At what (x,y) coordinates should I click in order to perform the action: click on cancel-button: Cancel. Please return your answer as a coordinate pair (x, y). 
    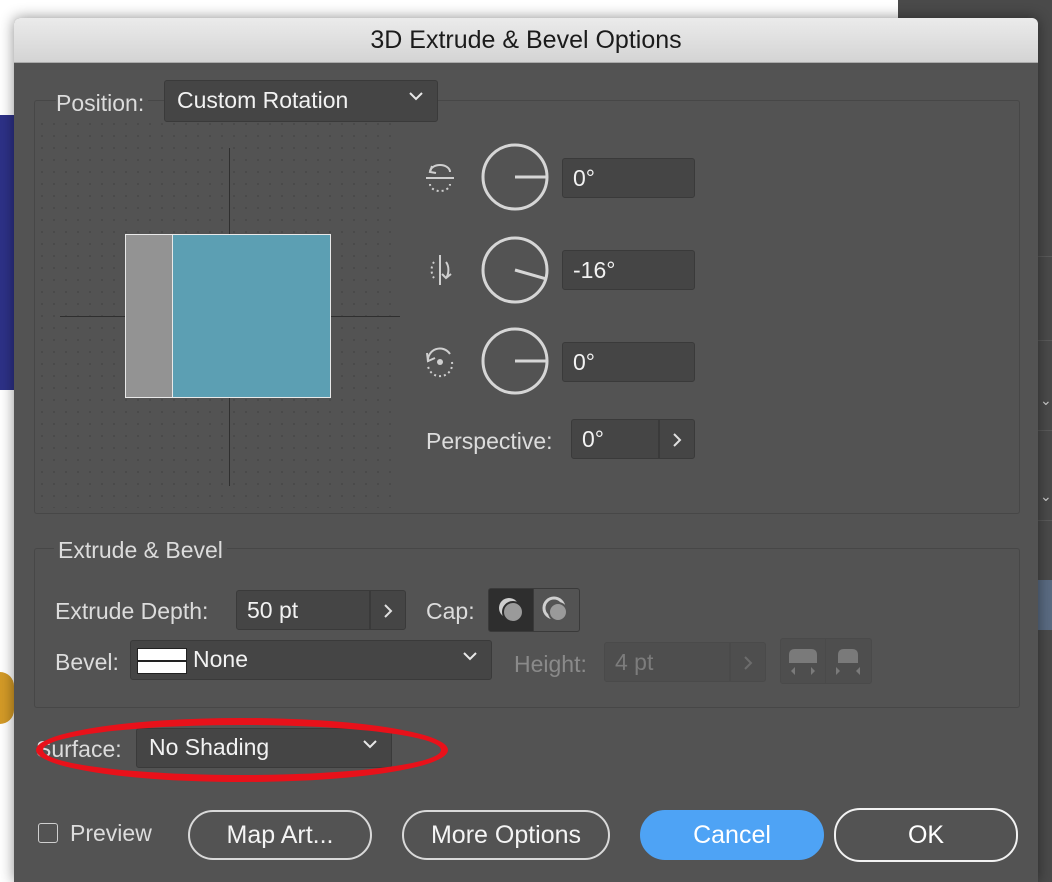
    Looking at the image, I should click on (732, 835).